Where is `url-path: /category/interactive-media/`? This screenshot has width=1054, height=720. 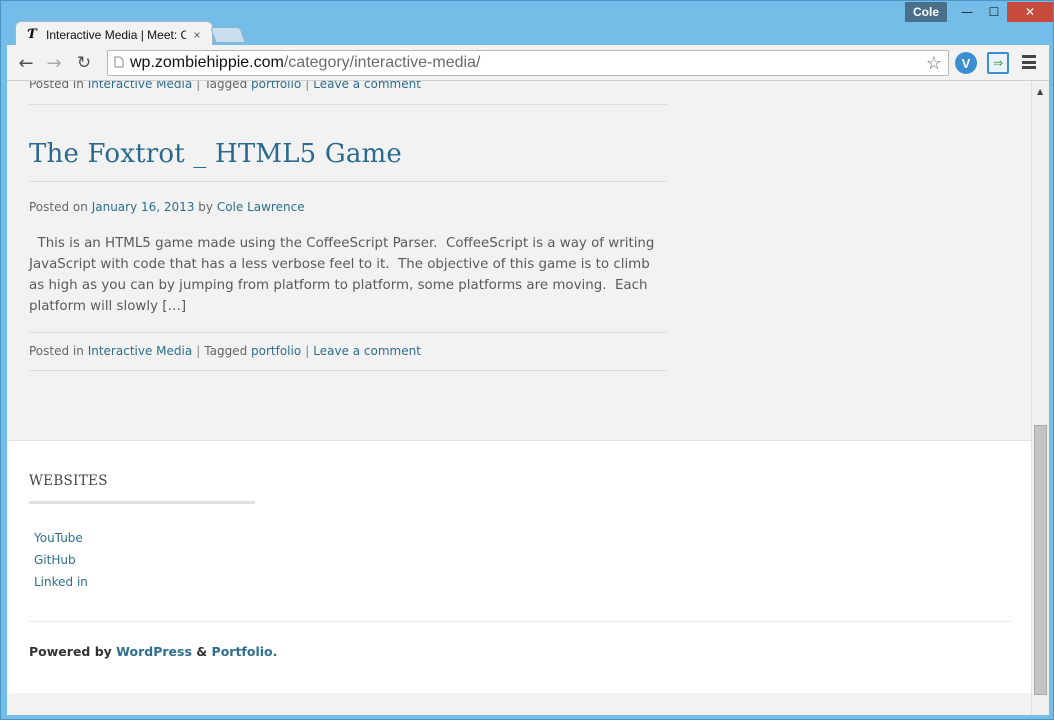
url-path: /category/interactive-media/ is located at coordinates (382, 62).